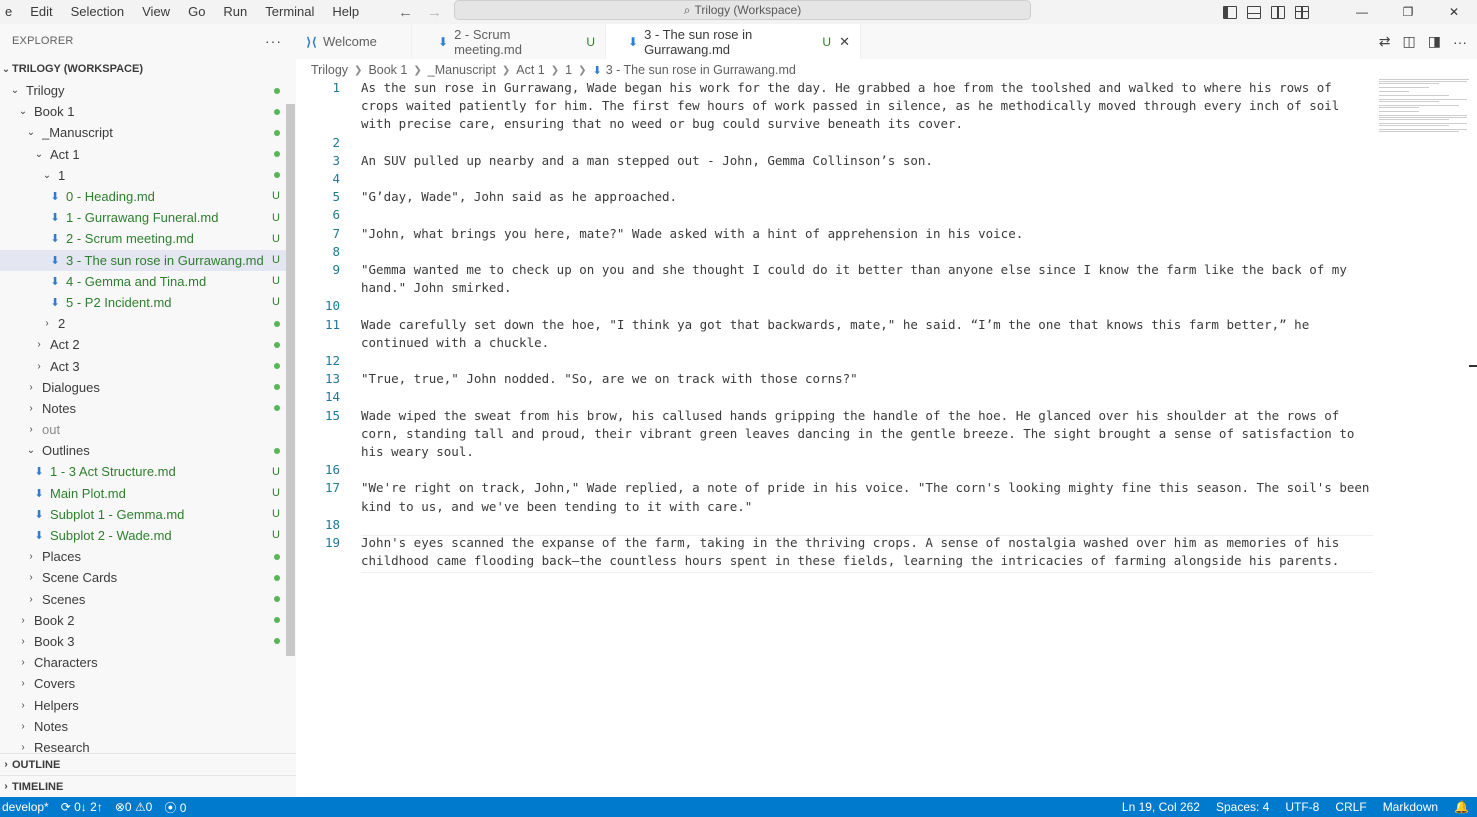 This screenshot has width=1477, height=817. I want to click on menu-run: Run, so click(235, 12).